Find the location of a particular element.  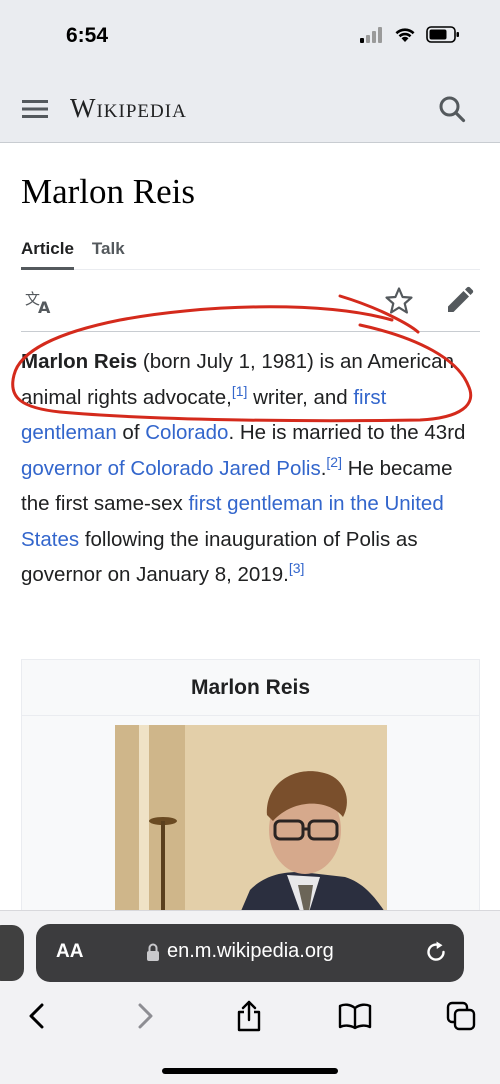

page-actions-toolbar: 文 A is located at coordinates (250, 301).